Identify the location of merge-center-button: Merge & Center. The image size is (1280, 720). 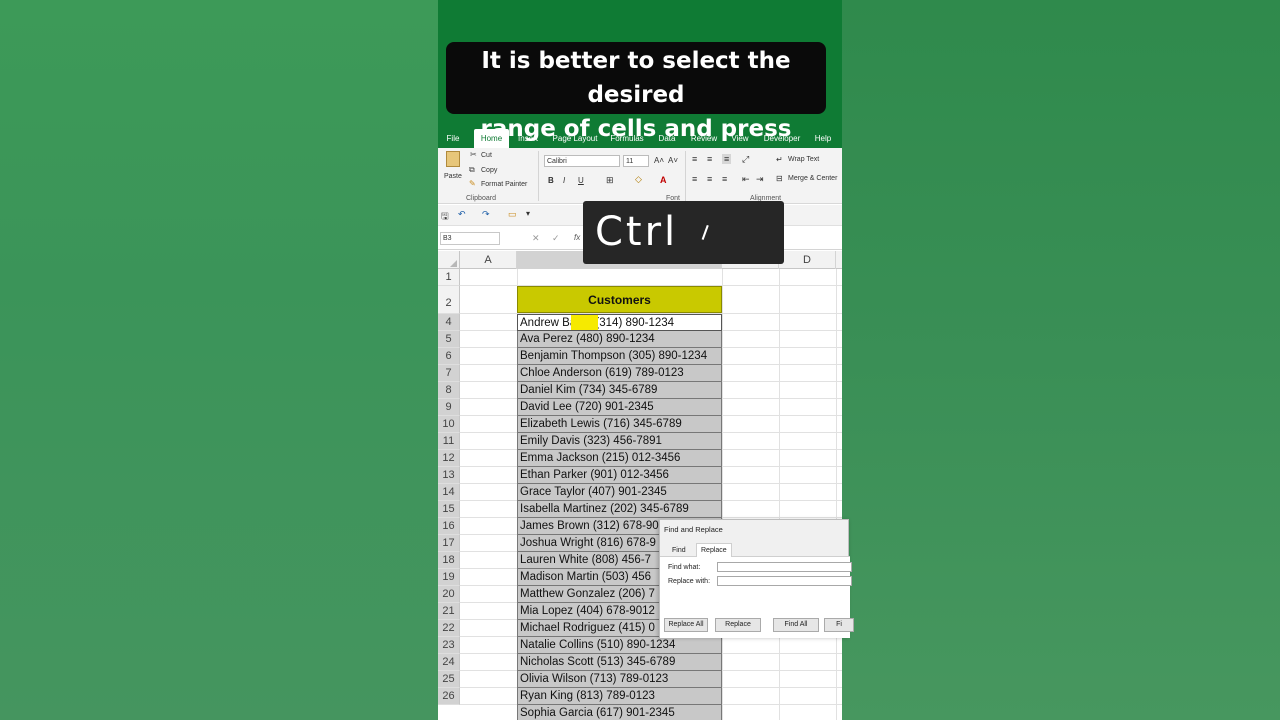
(812, 178).